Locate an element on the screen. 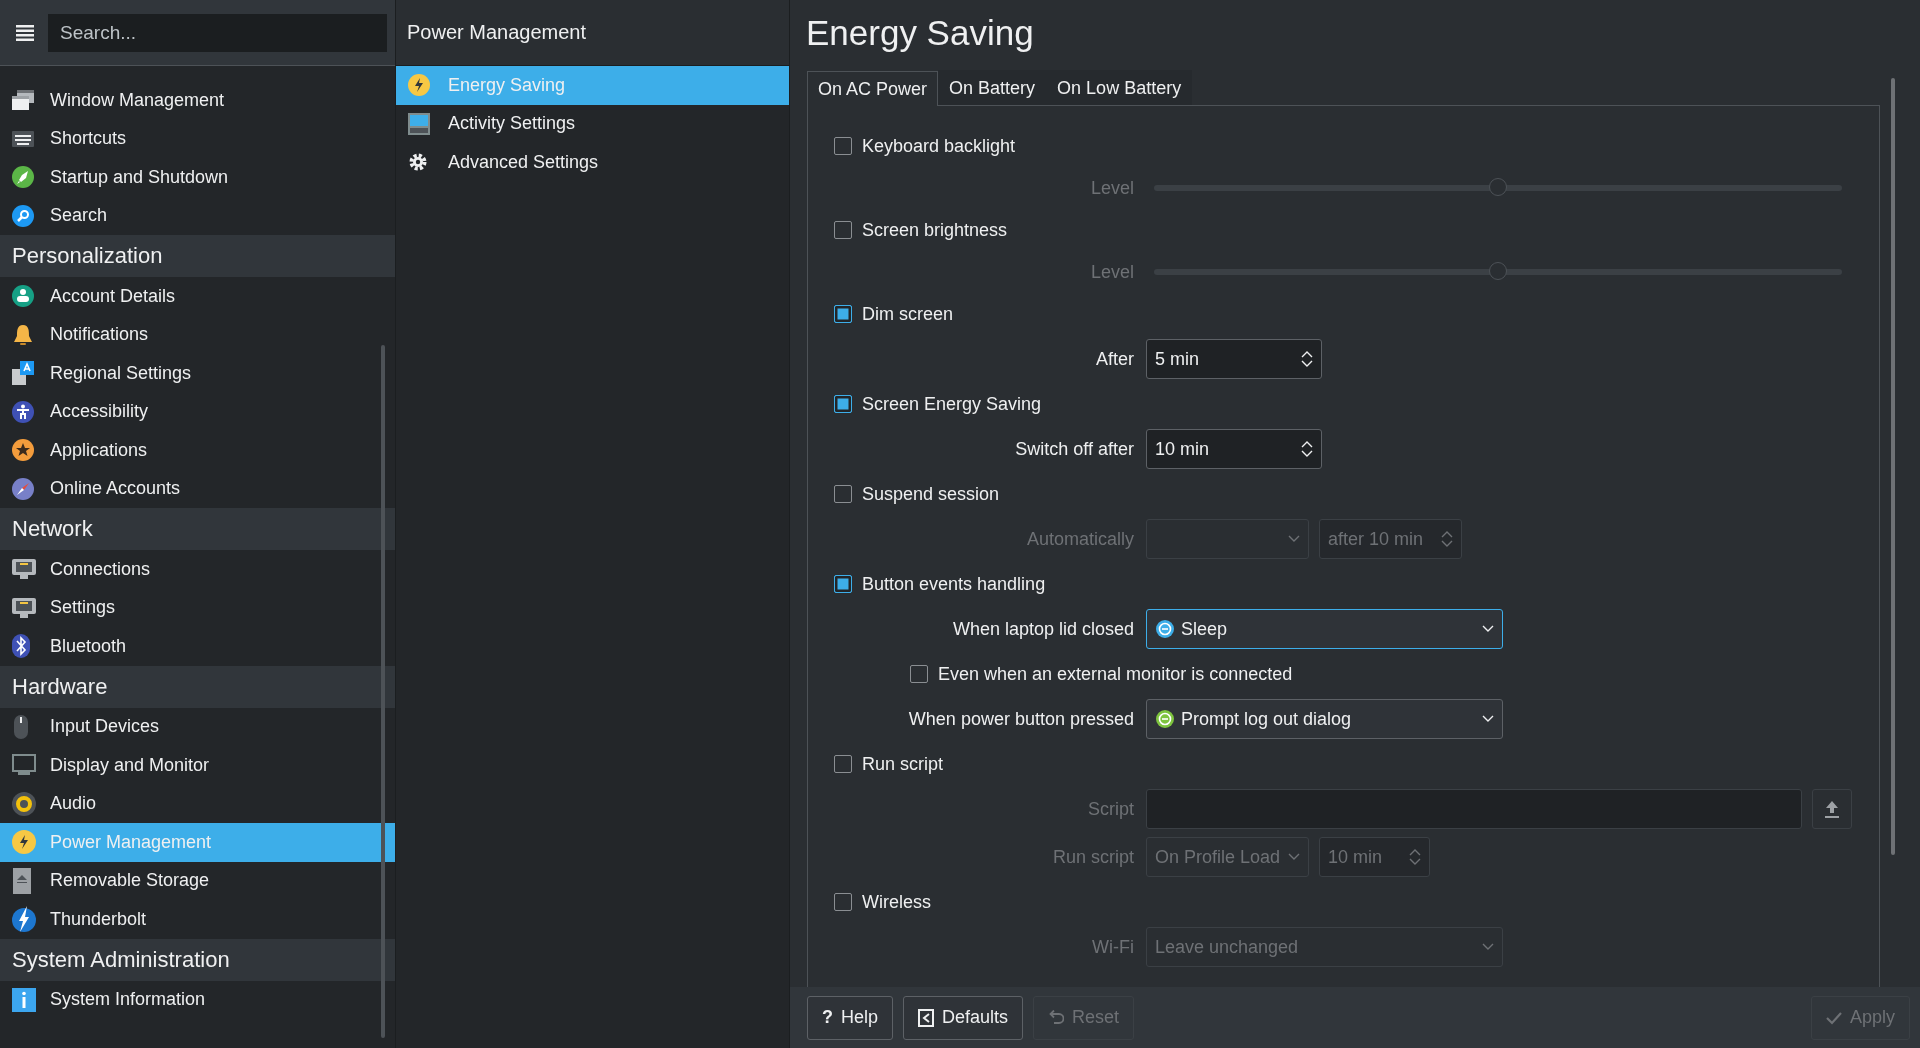 Image resolution: width=1920 pixels, height=1048 pixels. bluetooth-icon is located at coordinates (21, 646).